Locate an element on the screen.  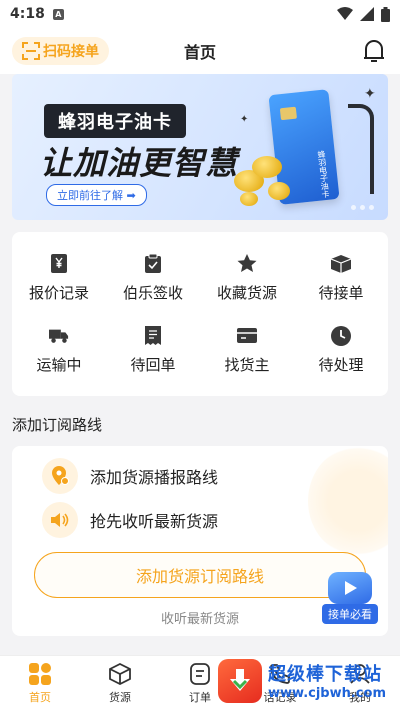
speaker-icon is located at coordinates (60, 520).